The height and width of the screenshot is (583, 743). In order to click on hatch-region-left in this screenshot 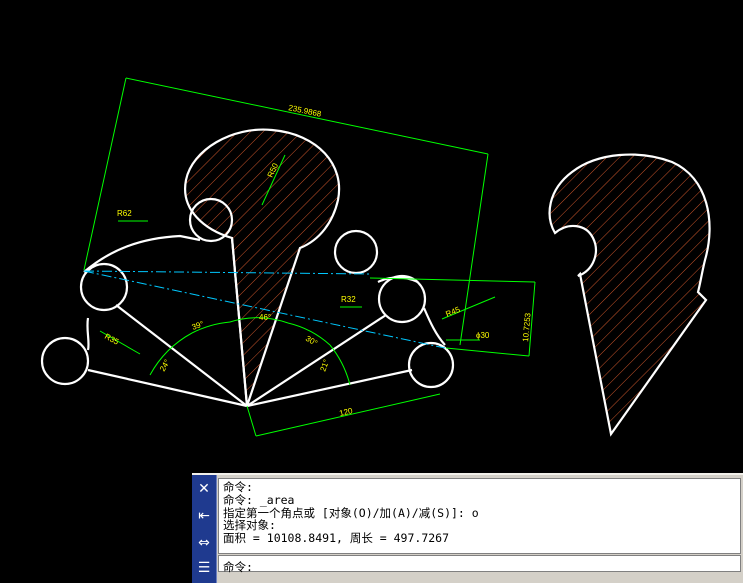, I will do `click(262, 267)`.